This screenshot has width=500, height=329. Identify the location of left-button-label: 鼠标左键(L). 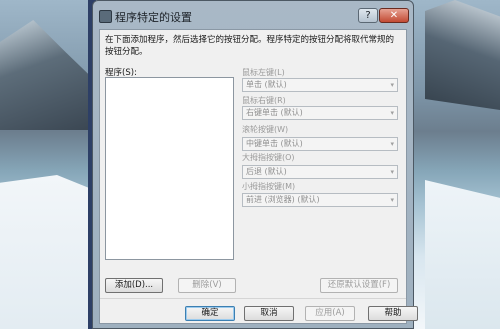
(263, 72).